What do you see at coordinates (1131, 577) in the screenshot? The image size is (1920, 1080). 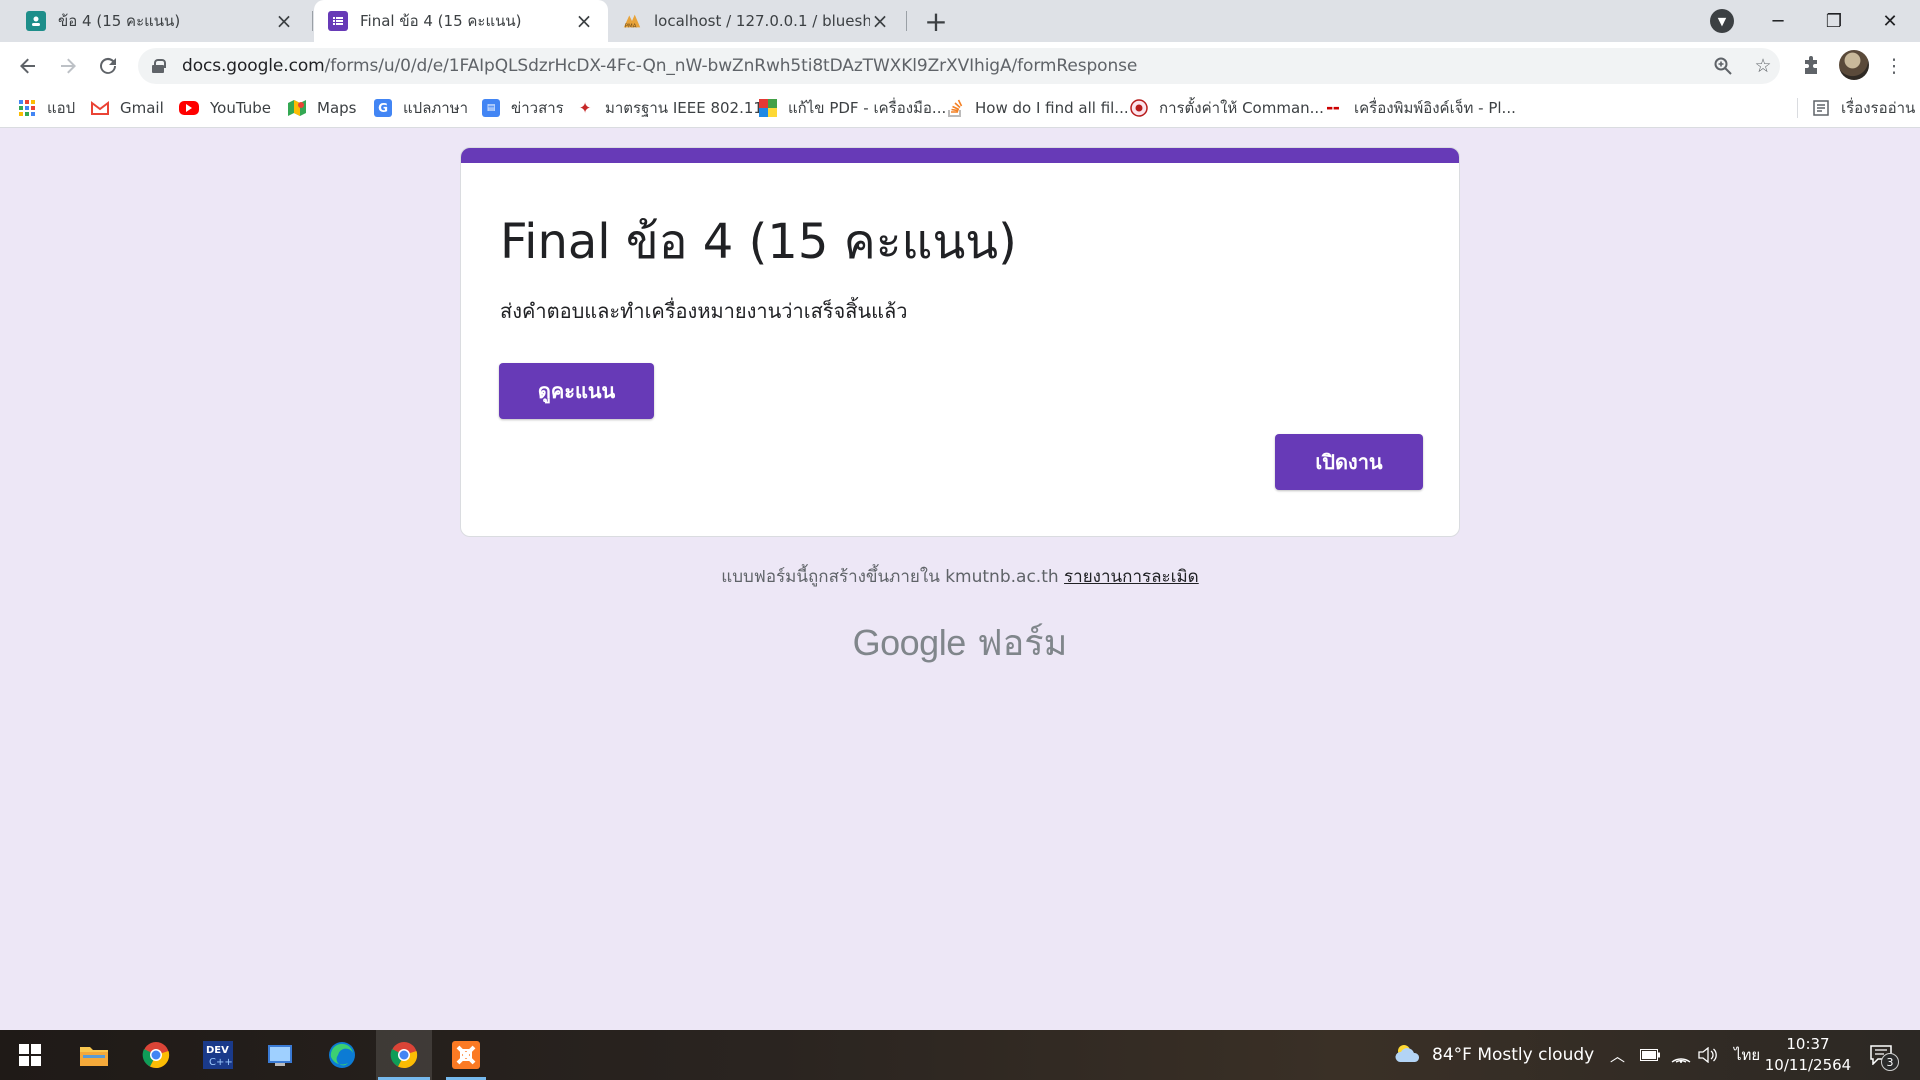 I see `report-abuse-link: รายงานการละเมิด` at bounding box center [1131, 577].